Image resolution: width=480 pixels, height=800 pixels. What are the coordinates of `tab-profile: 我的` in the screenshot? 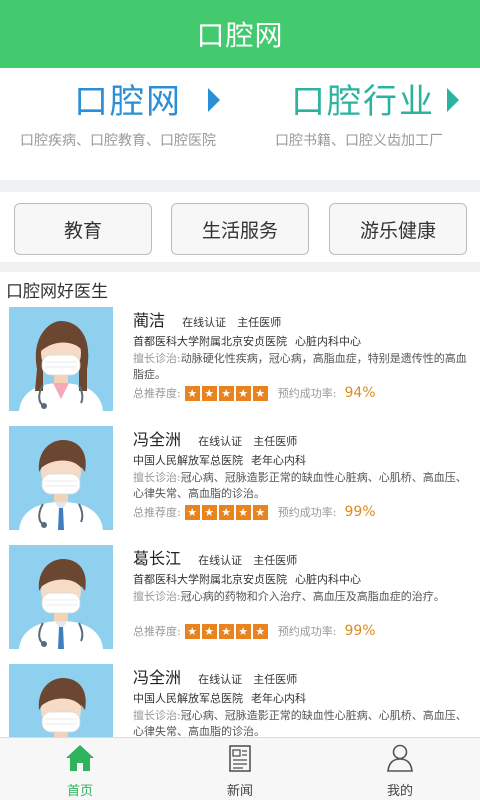 It's located at (400, 769).